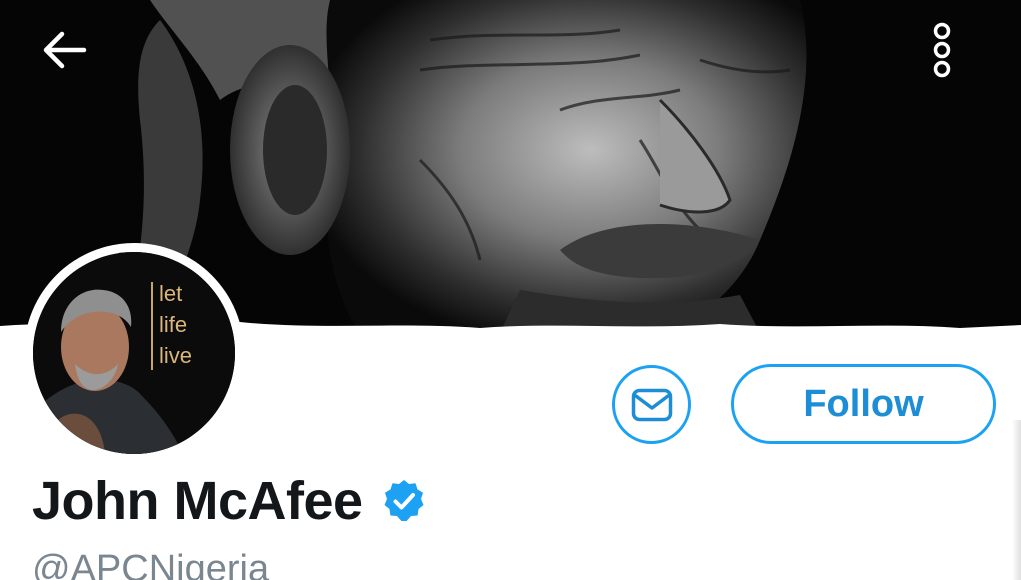 Image resolution: width=1021 pixels, height=580 pixels. I want to click on direct-message-button, so click(651, 404).